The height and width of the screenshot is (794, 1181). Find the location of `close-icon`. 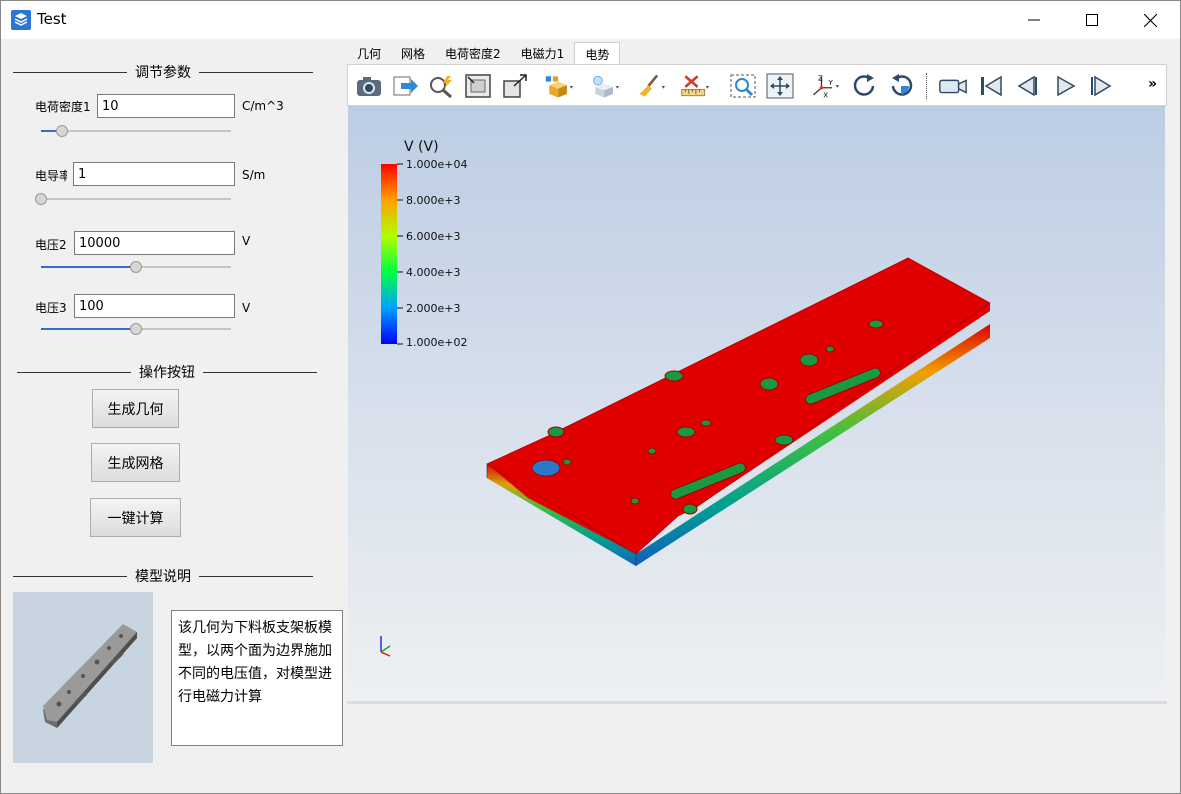

close-icon is located at coordinates (1150, 20).